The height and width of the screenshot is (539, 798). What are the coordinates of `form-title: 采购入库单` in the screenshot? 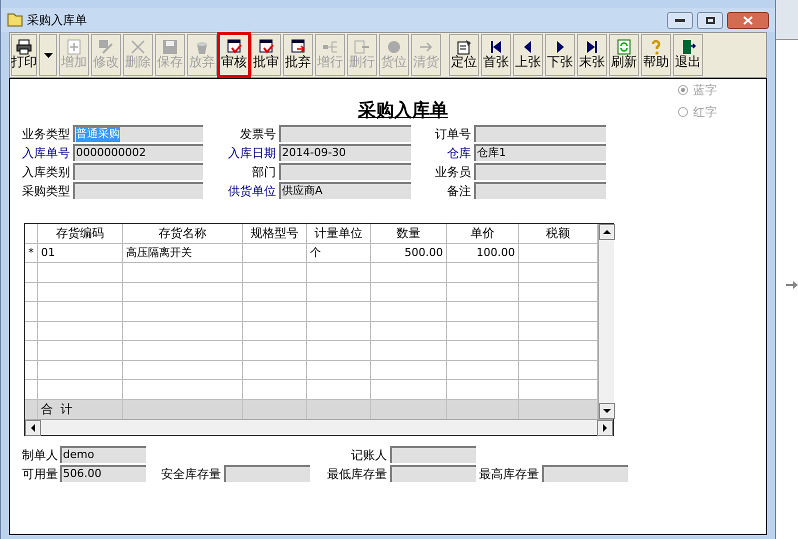 It's located at (403, 111).